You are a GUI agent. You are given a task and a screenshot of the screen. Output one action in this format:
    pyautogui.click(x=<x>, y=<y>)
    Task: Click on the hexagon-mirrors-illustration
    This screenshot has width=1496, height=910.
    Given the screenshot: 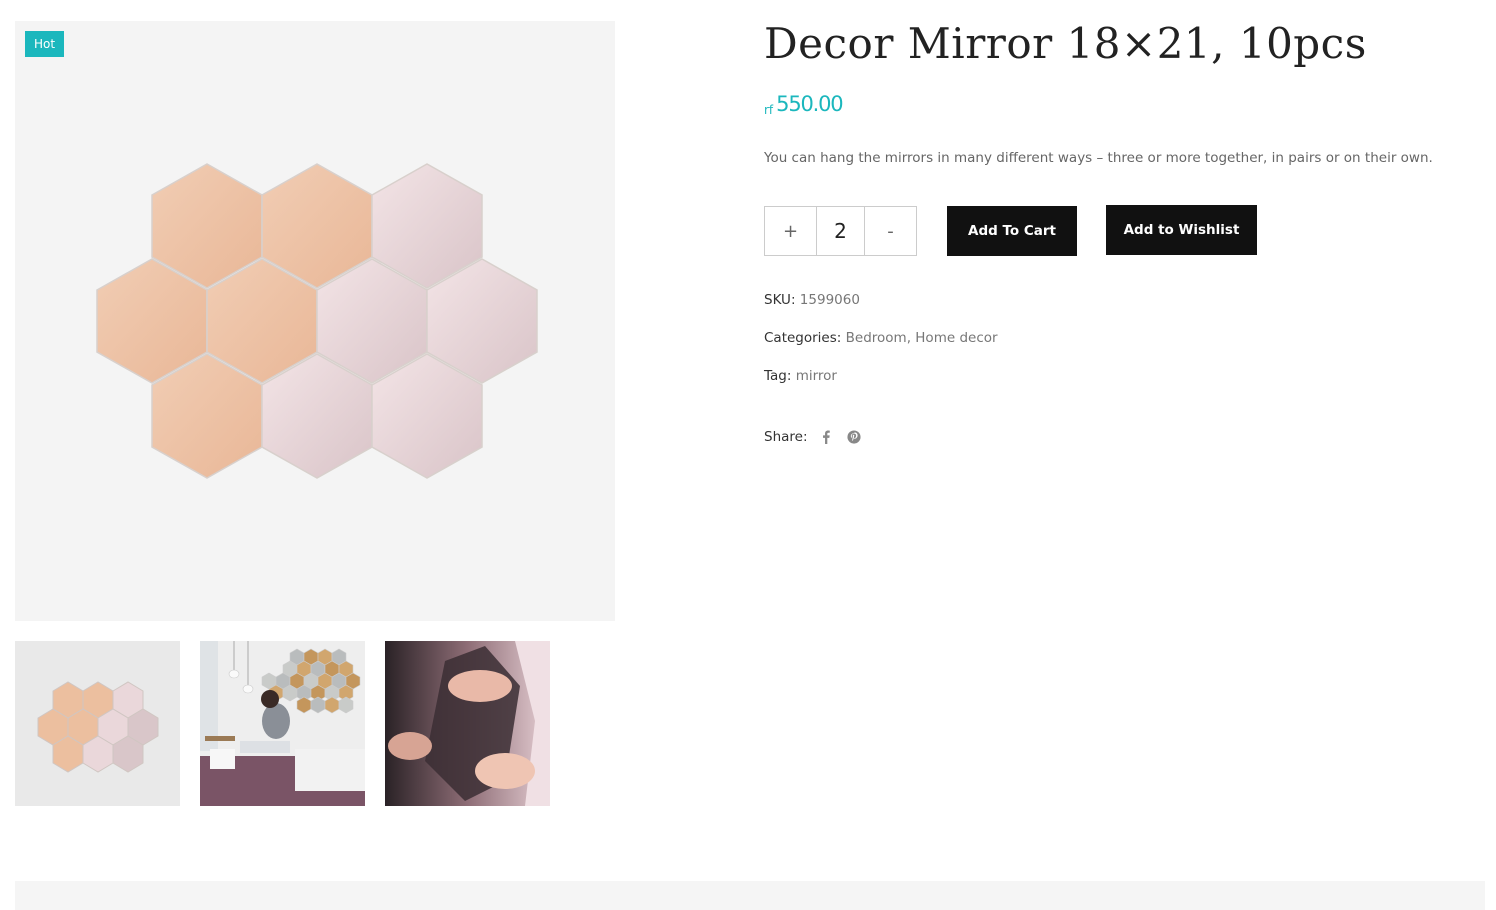 What is the action you would take?
    pyautogui.click(x=317, y=321)
    